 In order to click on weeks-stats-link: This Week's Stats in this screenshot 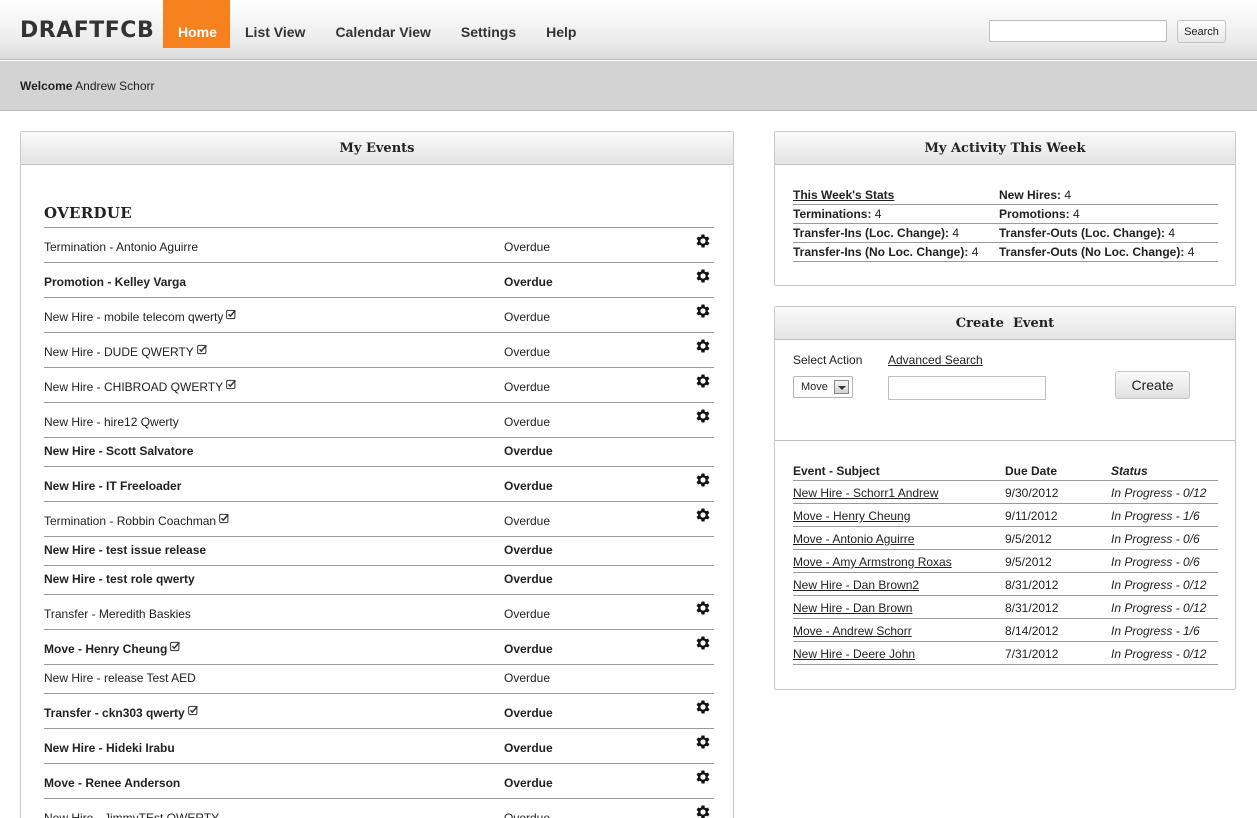, I will do `click(843, 195)`.